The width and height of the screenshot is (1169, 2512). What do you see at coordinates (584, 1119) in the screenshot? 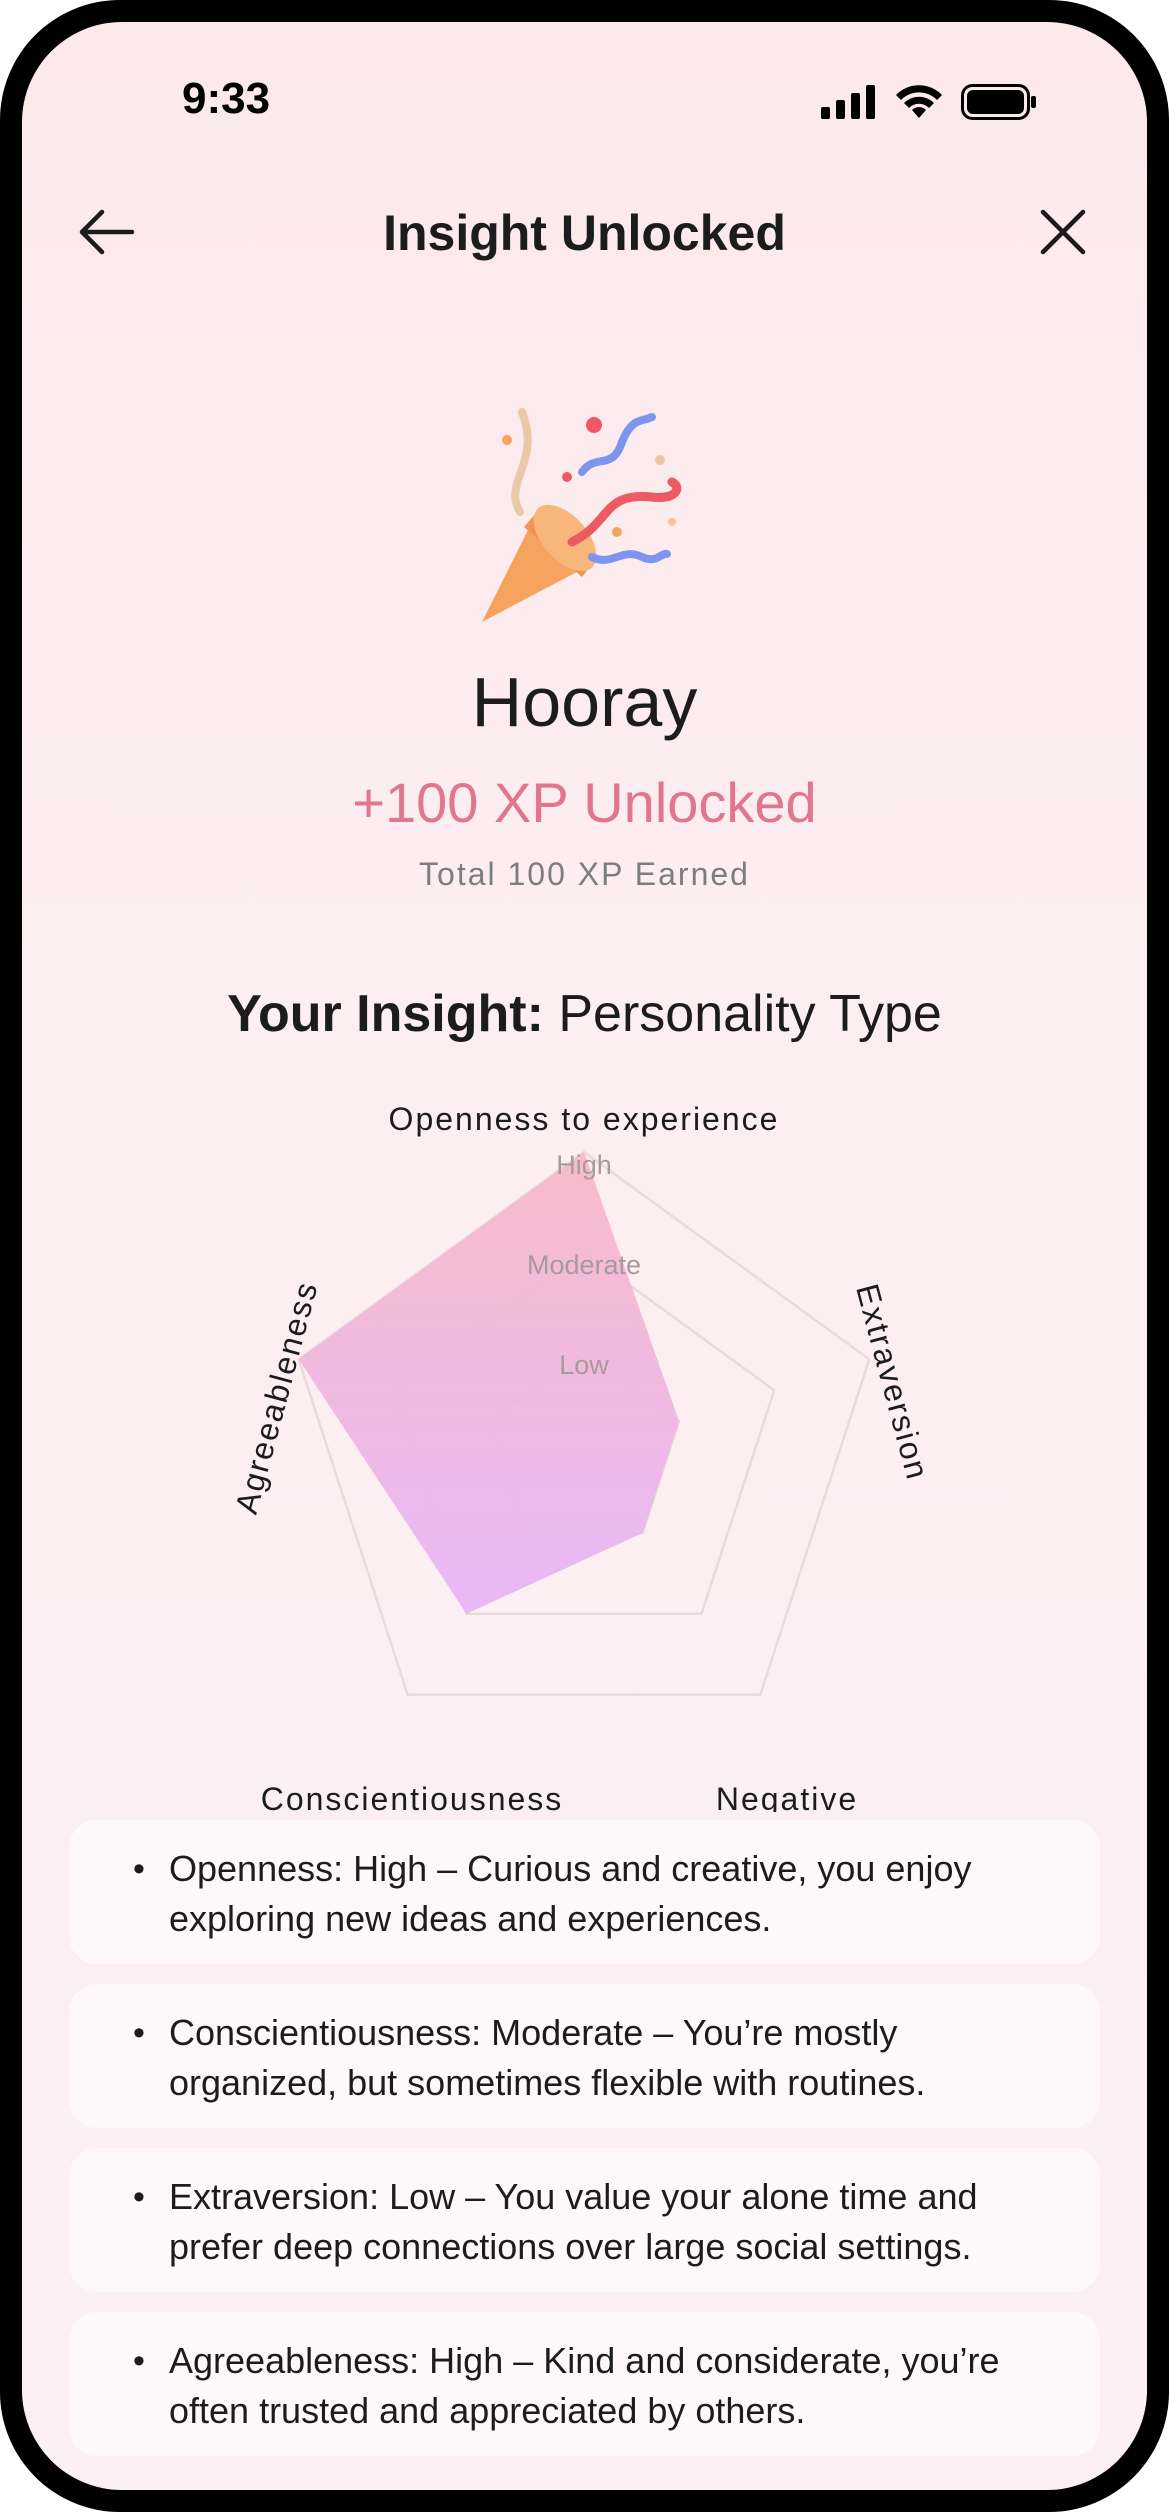
I see `radar-axis-label: Openness to experience` at bounding box center [584, 1119].